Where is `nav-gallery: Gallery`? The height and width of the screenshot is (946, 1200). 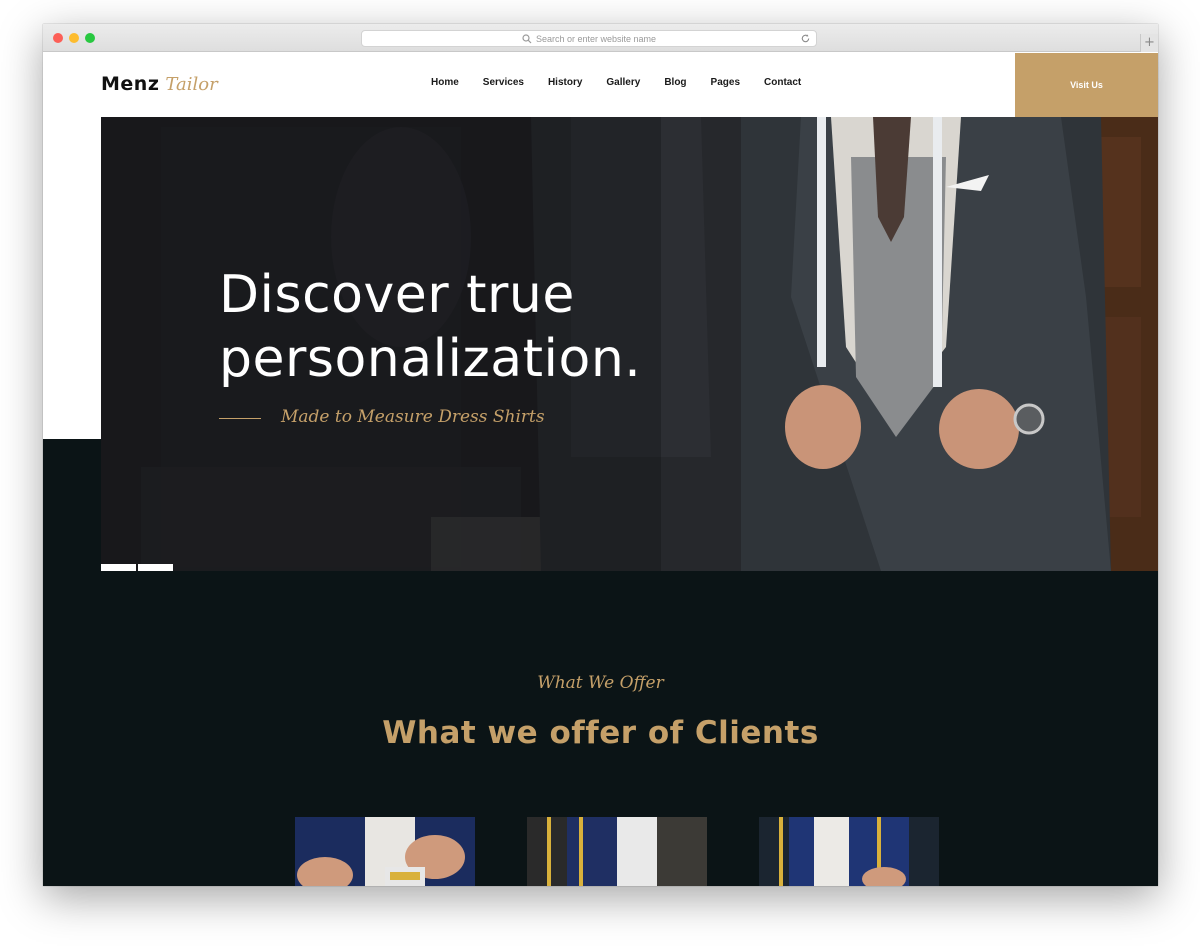
nav-gallery: Gallery is located at coordinates (623, 82).